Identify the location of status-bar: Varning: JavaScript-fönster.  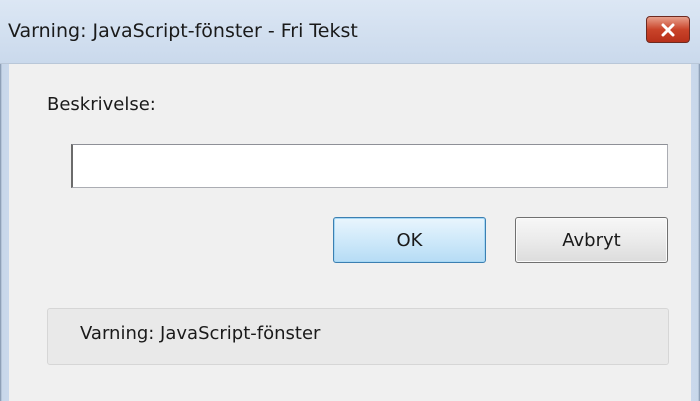
(358, 336).